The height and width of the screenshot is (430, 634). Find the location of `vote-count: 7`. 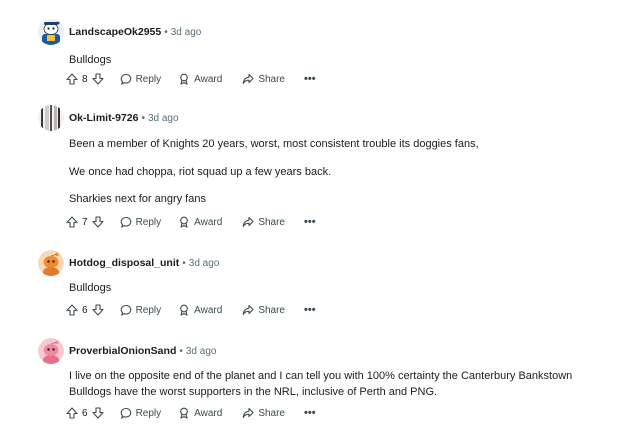

vote-count: 7 is located at coordinates (85, 222).